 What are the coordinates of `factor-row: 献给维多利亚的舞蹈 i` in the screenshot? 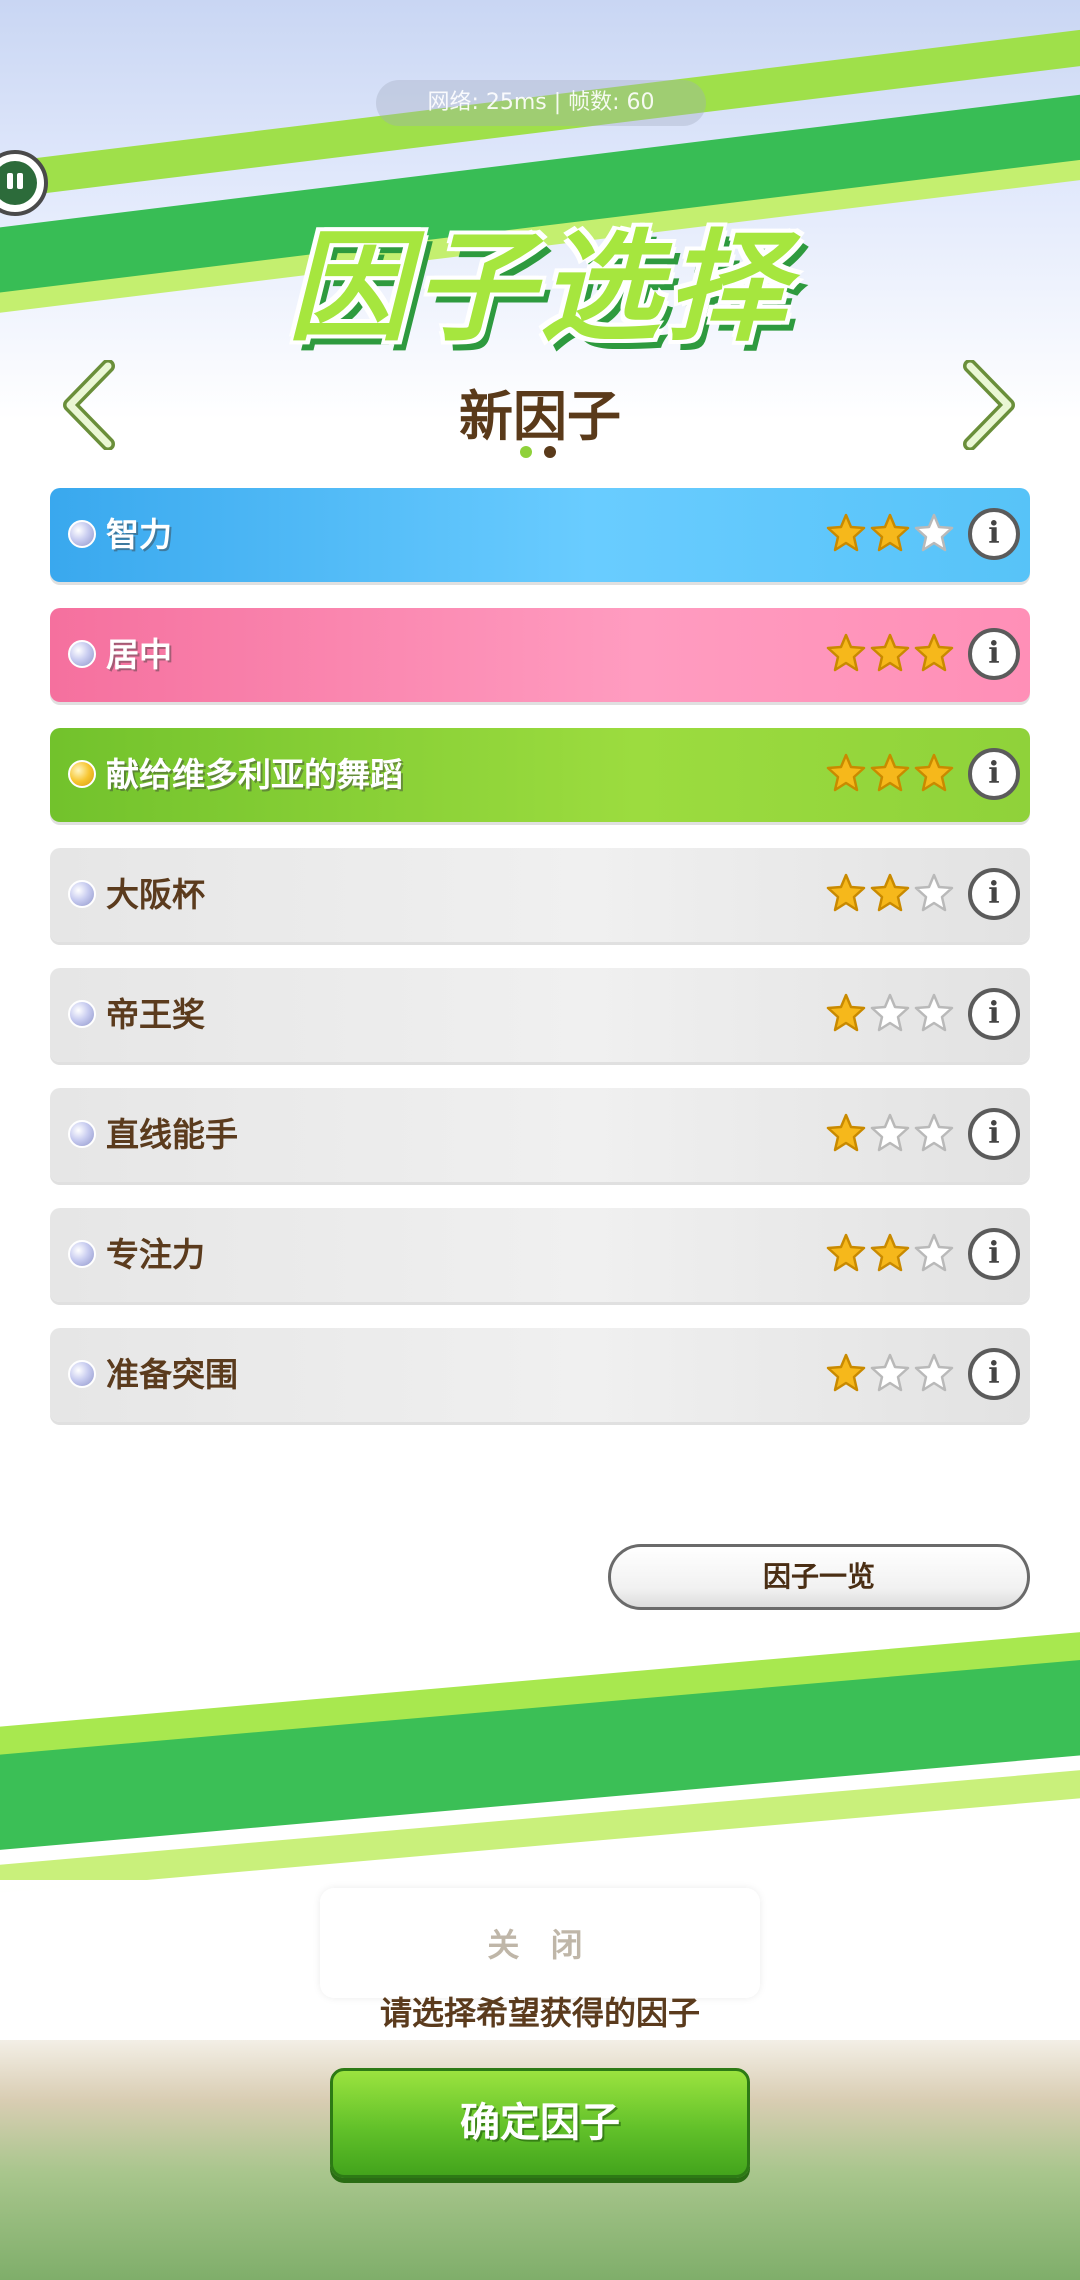 It's located at (540, 775).